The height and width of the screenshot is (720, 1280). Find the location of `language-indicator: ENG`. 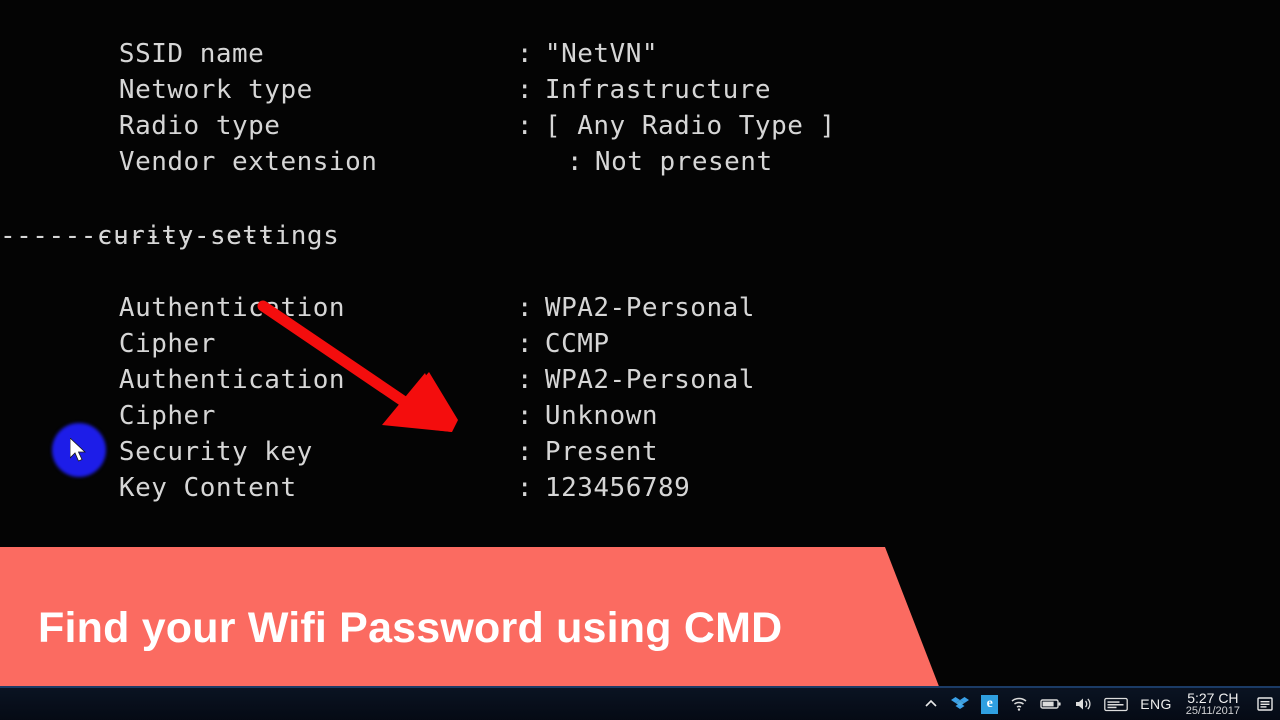

language-indicator: ENG is located at coordinates (1156, 704).